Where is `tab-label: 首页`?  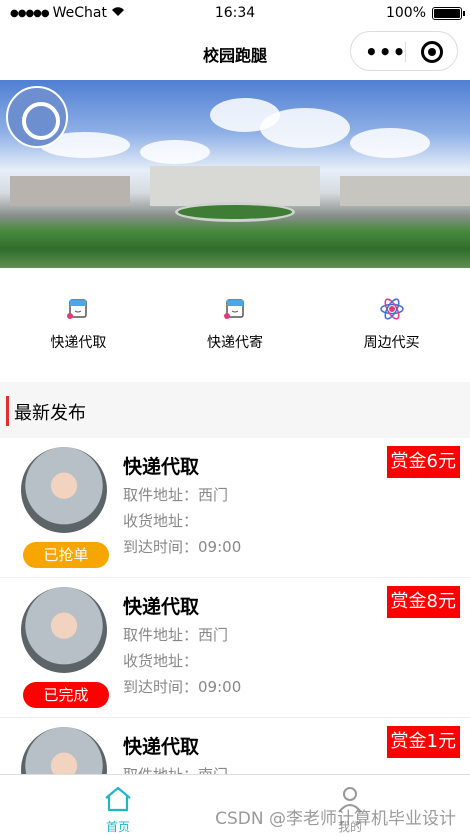 tab-label: 首页 is located at coordinates (117, 827).